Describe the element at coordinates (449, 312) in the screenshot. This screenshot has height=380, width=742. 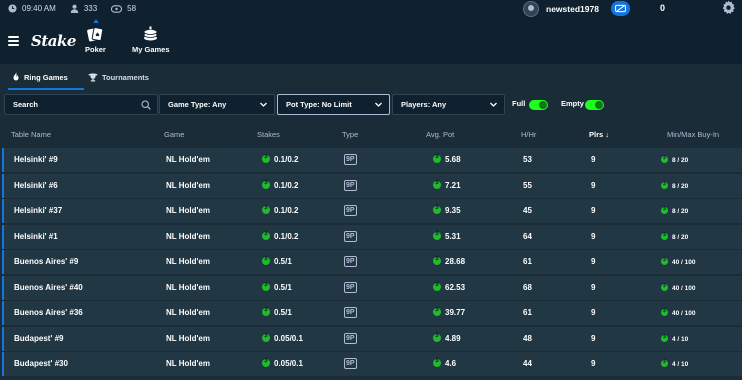
I see `avg-pot-value: 39.77` at that location.